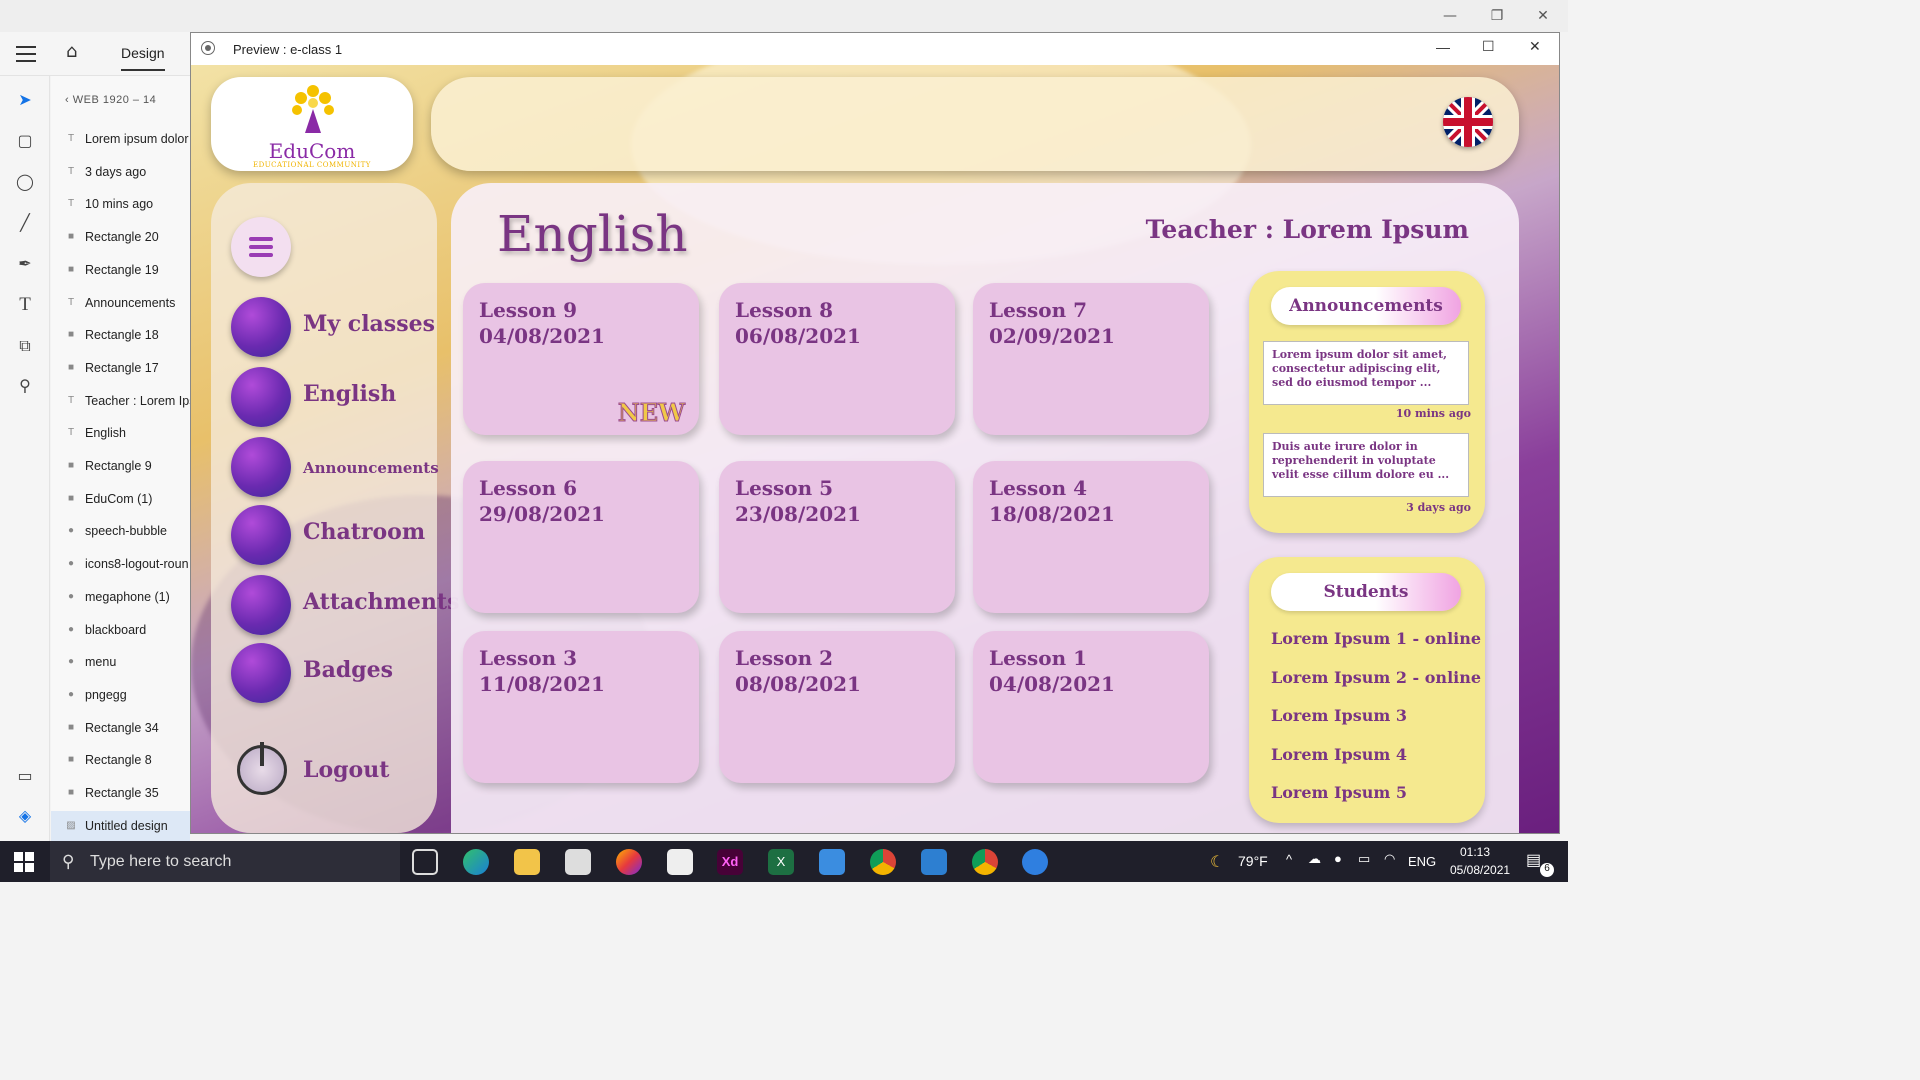 This screenshot has height=1080, width=1920. What do you see at coordinates (120, 335) in the screenshot?
I see `layer-item: ■ Rectangle 18` at bounding box center [120, 335].